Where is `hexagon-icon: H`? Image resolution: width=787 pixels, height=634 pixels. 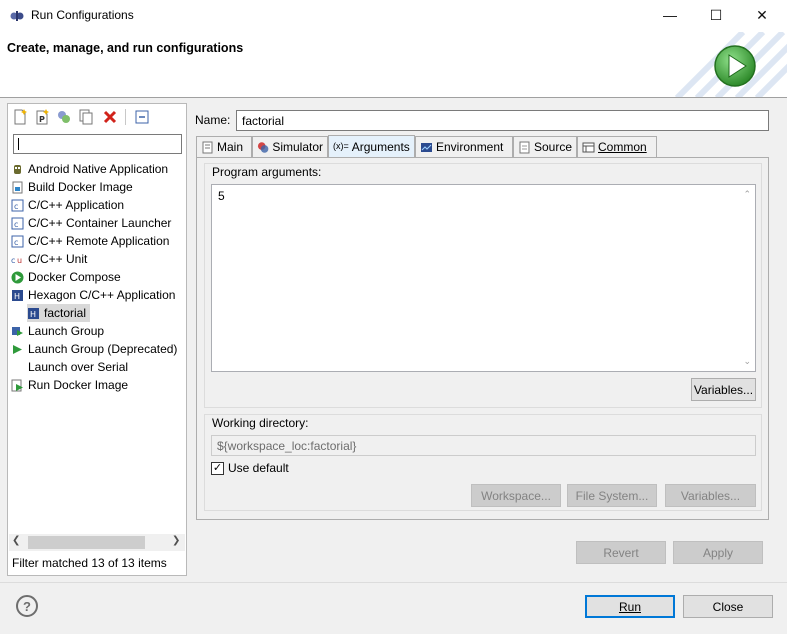
hexagon-icon: H is located at coordinates (17, 295).